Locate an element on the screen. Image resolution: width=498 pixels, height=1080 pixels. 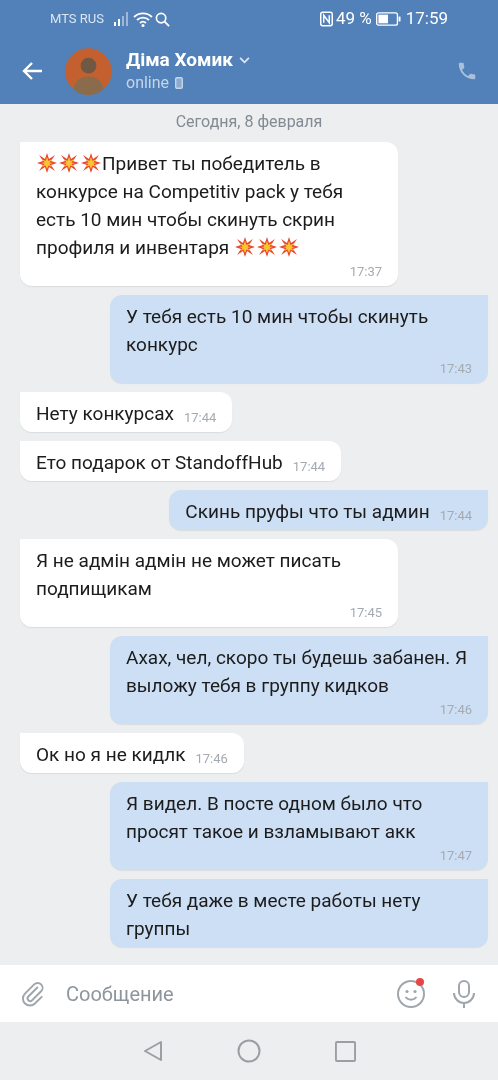
nav-back-button is located at coordinates (152, 1051).